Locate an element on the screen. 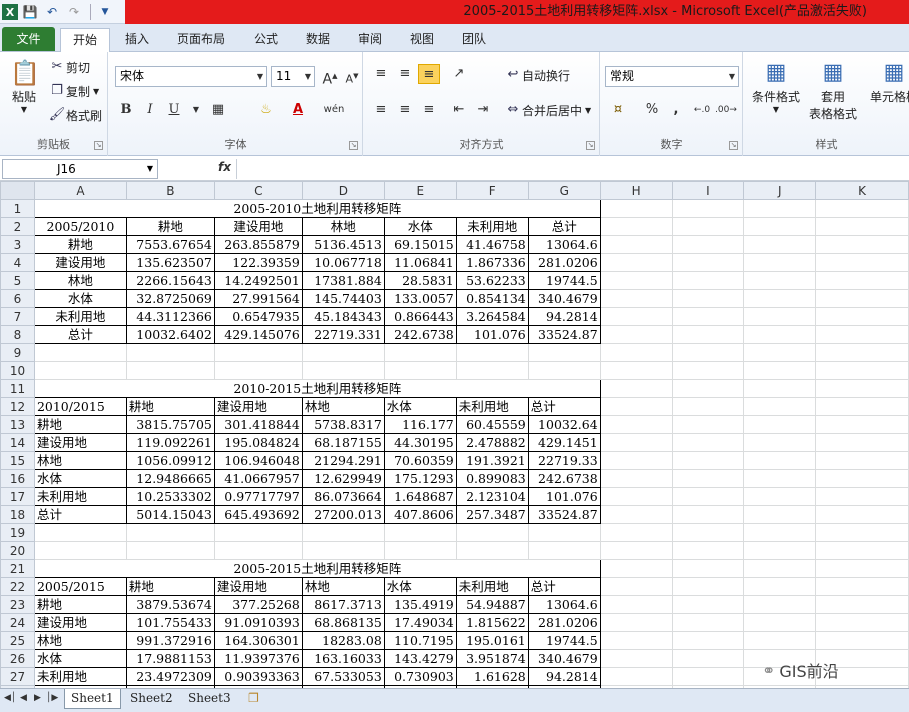  cell: 1.648687 is located at coordinates (420, 496).